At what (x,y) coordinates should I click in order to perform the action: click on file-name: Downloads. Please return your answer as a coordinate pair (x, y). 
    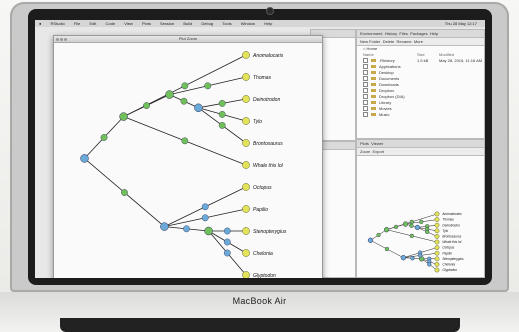
    Looking at the image, I should click on (389, 84).